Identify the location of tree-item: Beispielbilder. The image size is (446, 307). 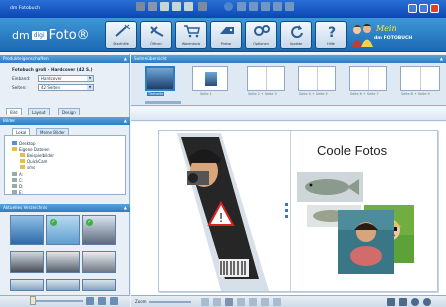
(37, 155).